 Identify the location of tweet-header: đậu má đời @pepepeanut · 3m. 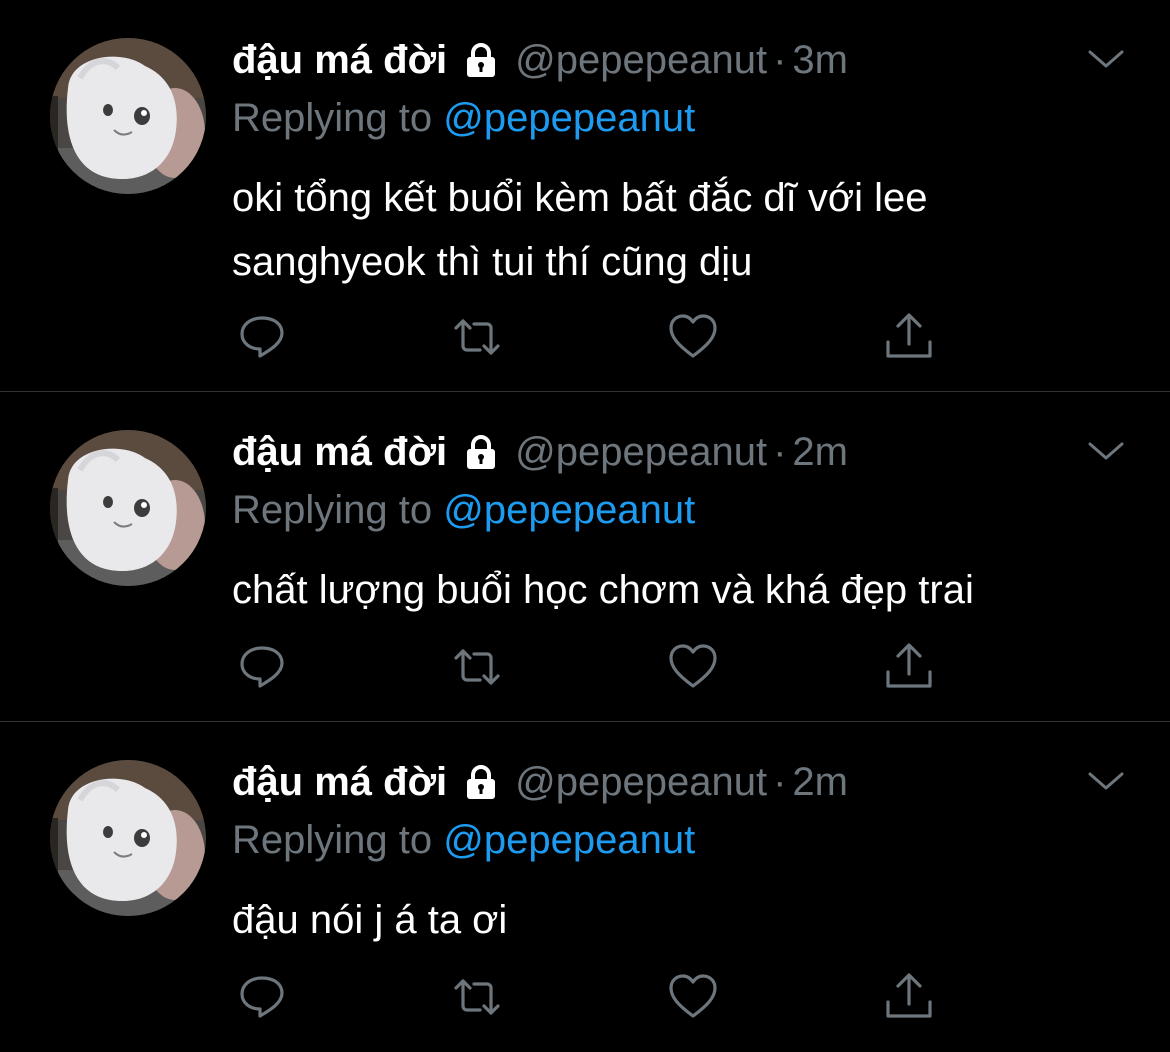
(540, 60).